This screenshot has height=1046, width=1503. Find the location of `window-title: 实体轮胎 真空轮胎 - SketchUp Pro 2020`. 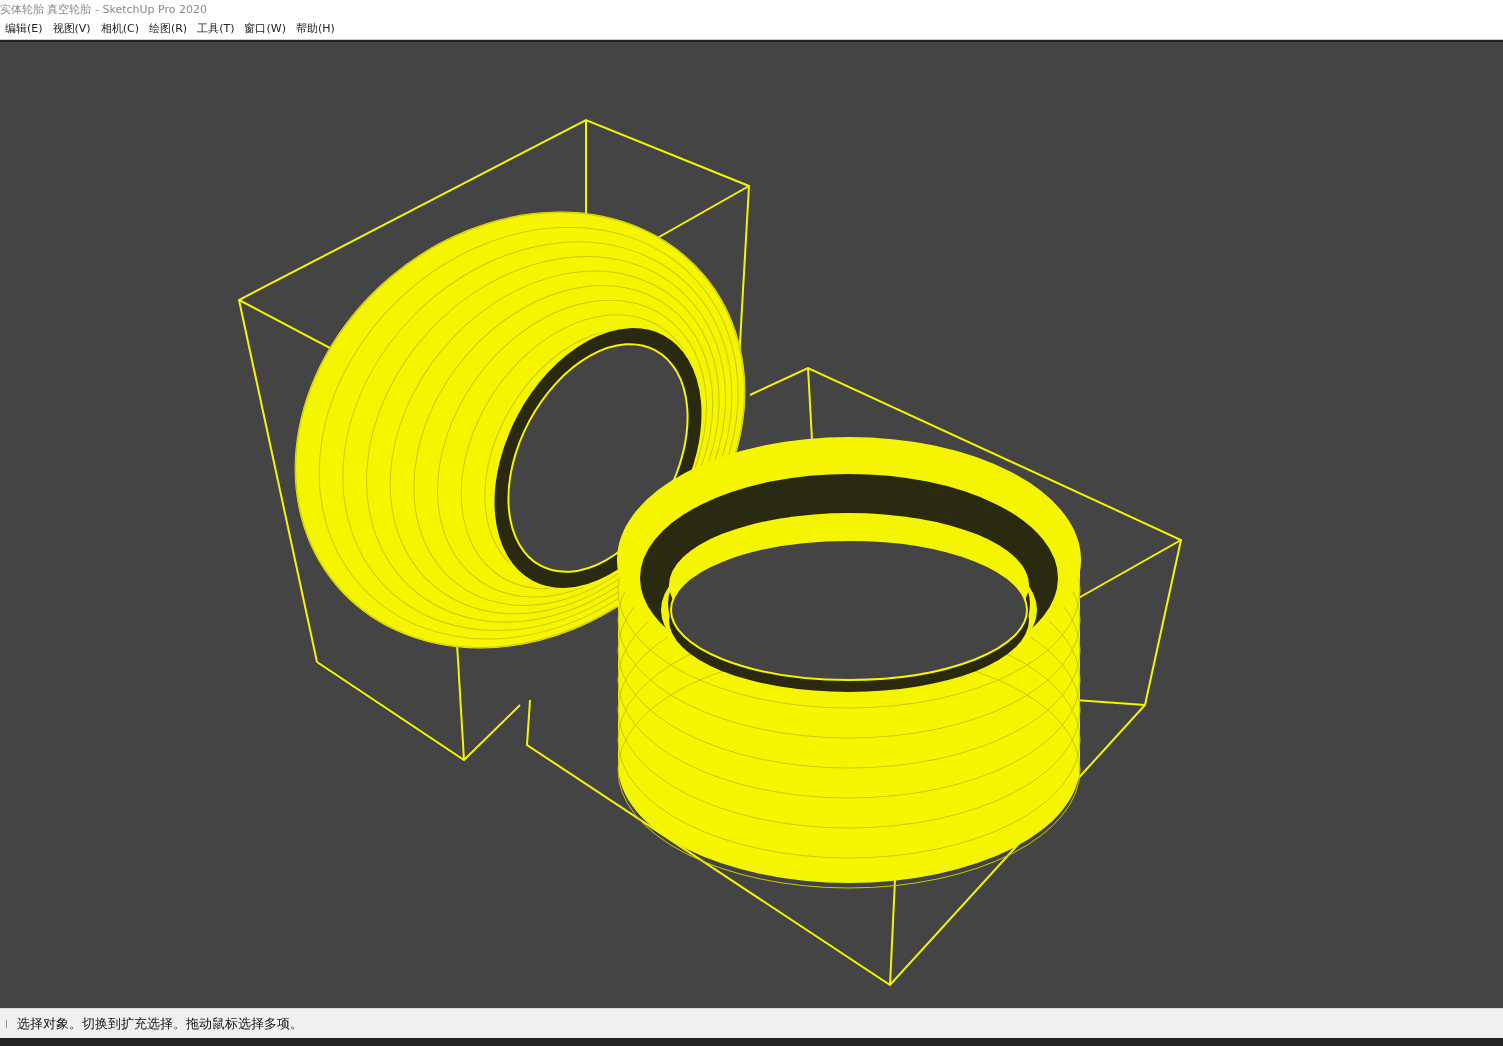

window-title: 实体轮胎 真空轮胎 - SketchUp Pro 2020 is located at coordinates (103, 9).